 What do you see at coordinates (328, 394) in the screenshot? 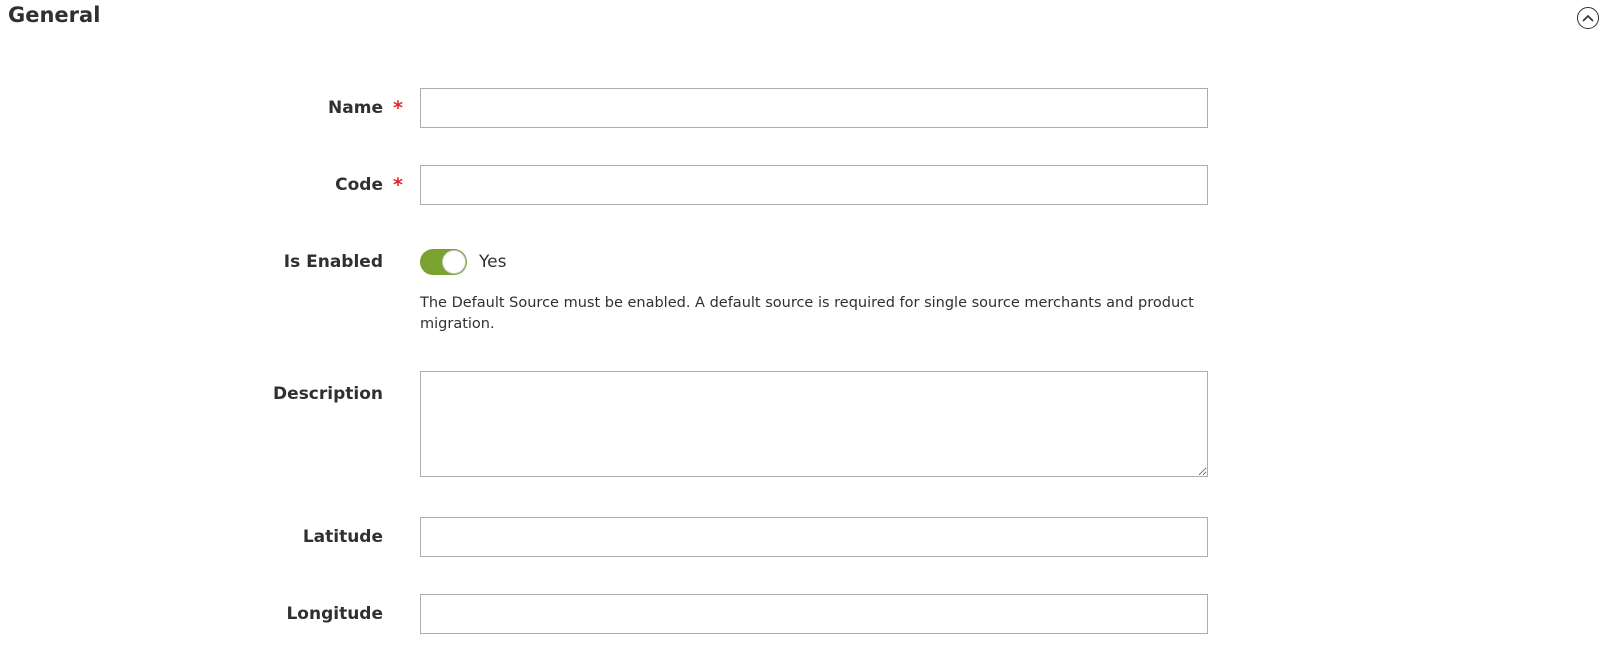
I see `description-label: Description` at bounding box center [328, 394].